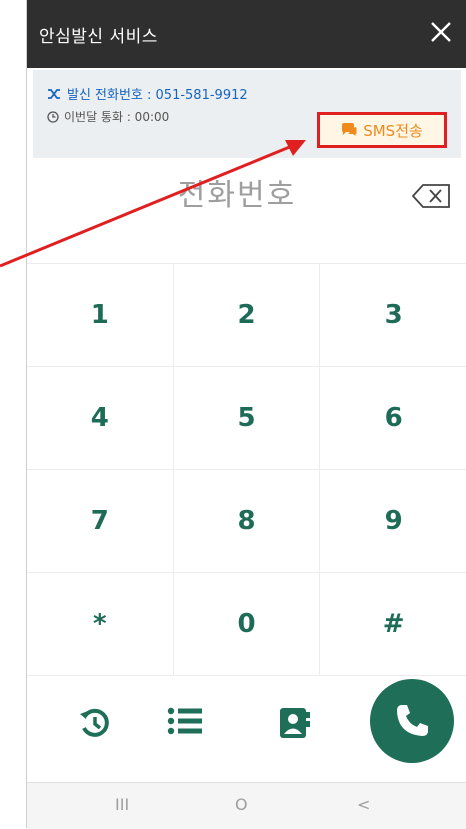 The height and width of the screenshot is (829, 466). I want to click on system-nav-bar: III O <, so click(246, 805).